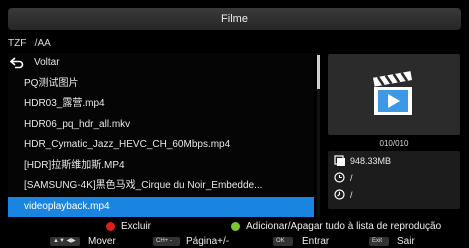 The width and height of the screenshot is (469, 248). I want to click on clock-icon, so click(339, 177).